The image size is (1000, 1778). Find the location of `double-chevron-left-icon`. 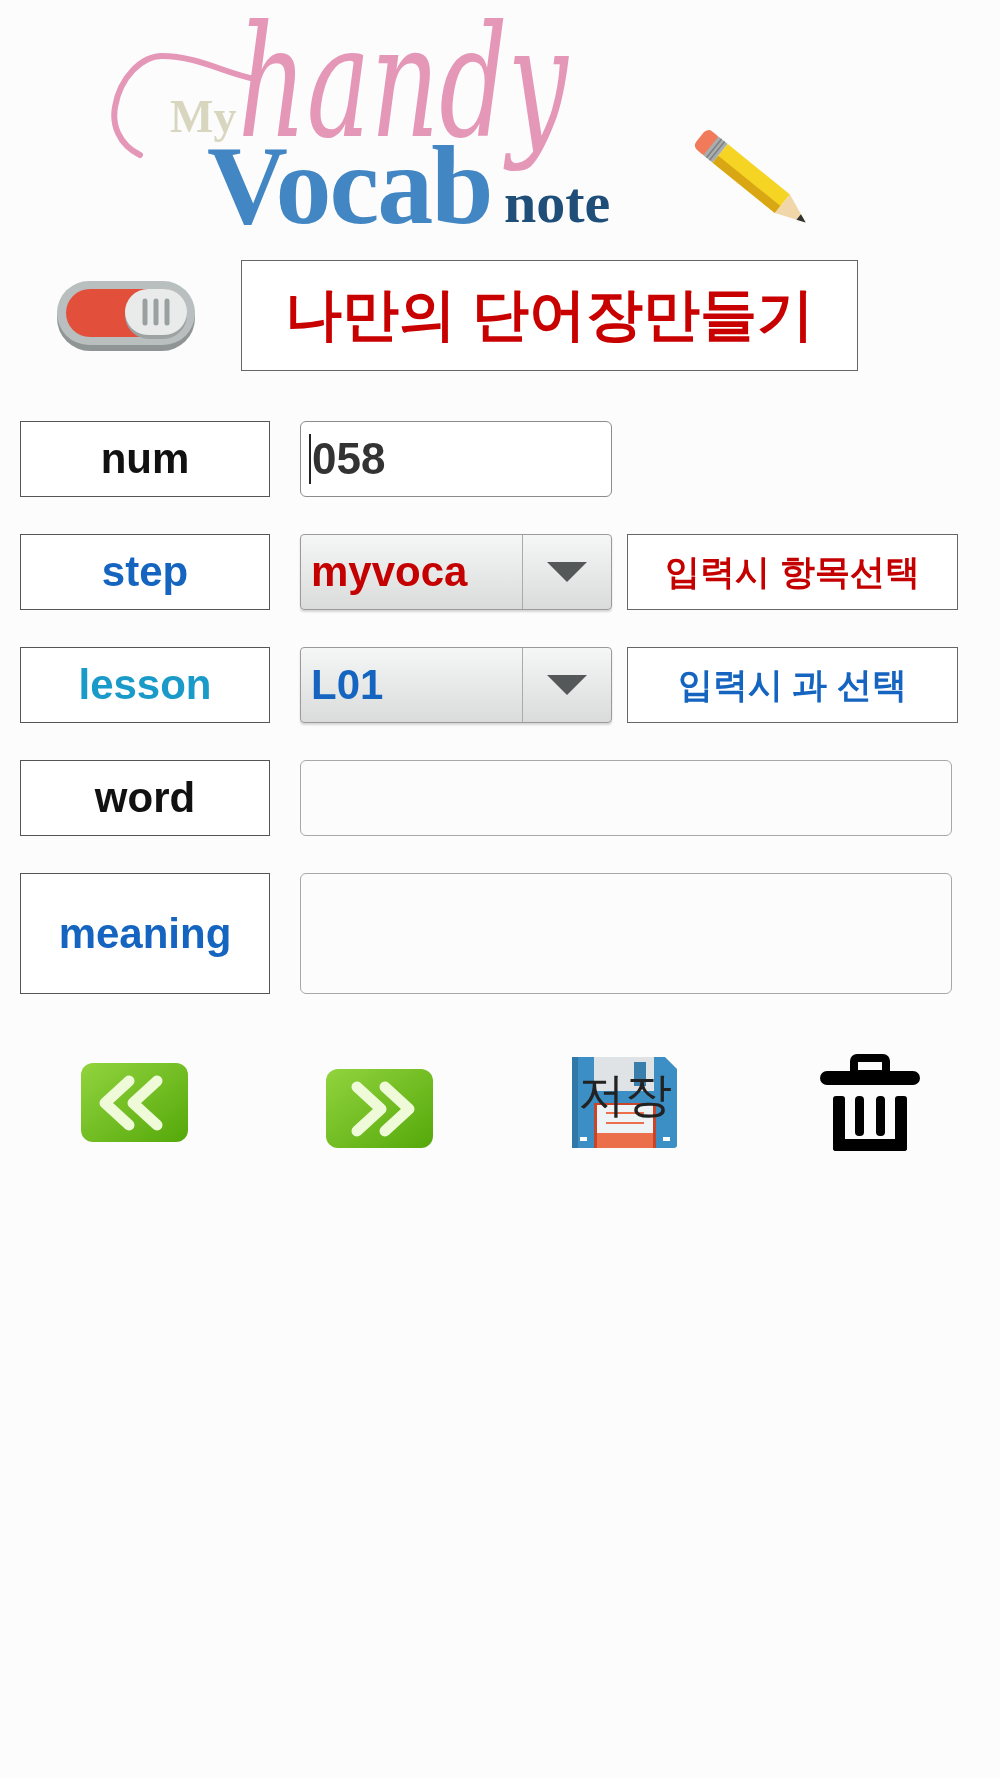

double-chevron-left-icon is located at coordinates (134, 1102).